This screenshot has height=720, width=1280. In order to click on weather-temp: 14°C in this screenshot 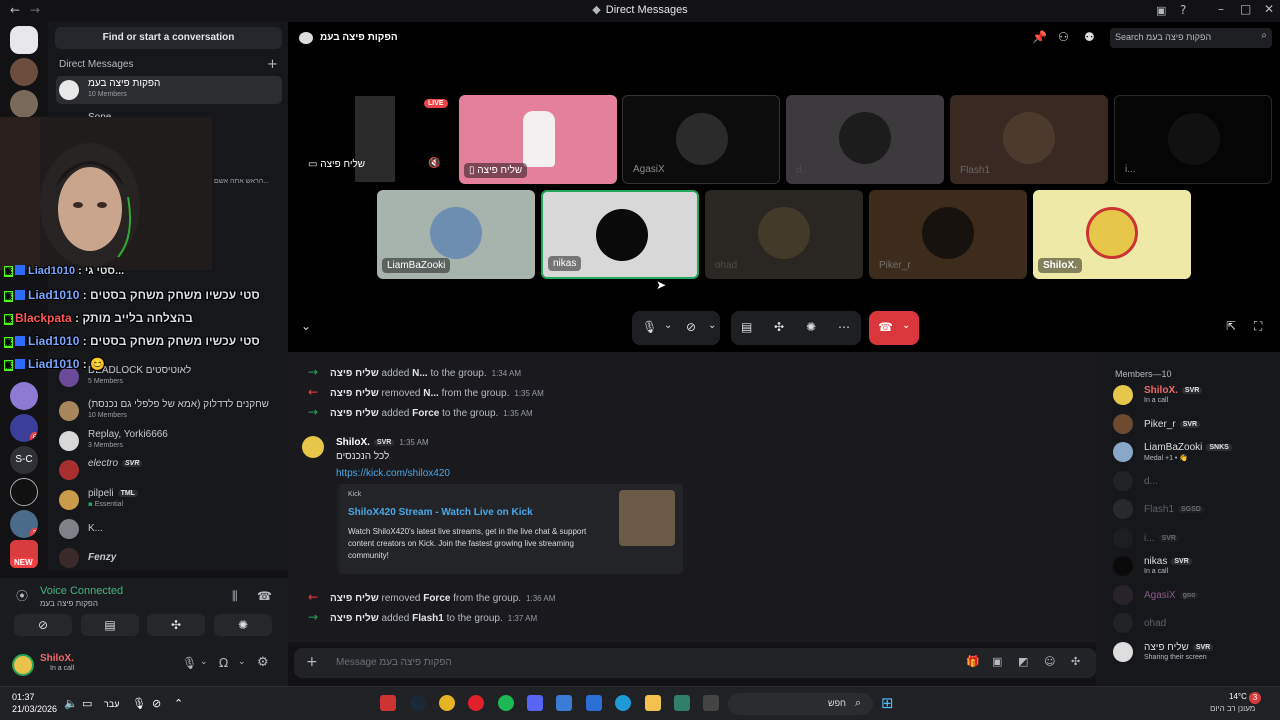, I will do `click(1238, 696)`.